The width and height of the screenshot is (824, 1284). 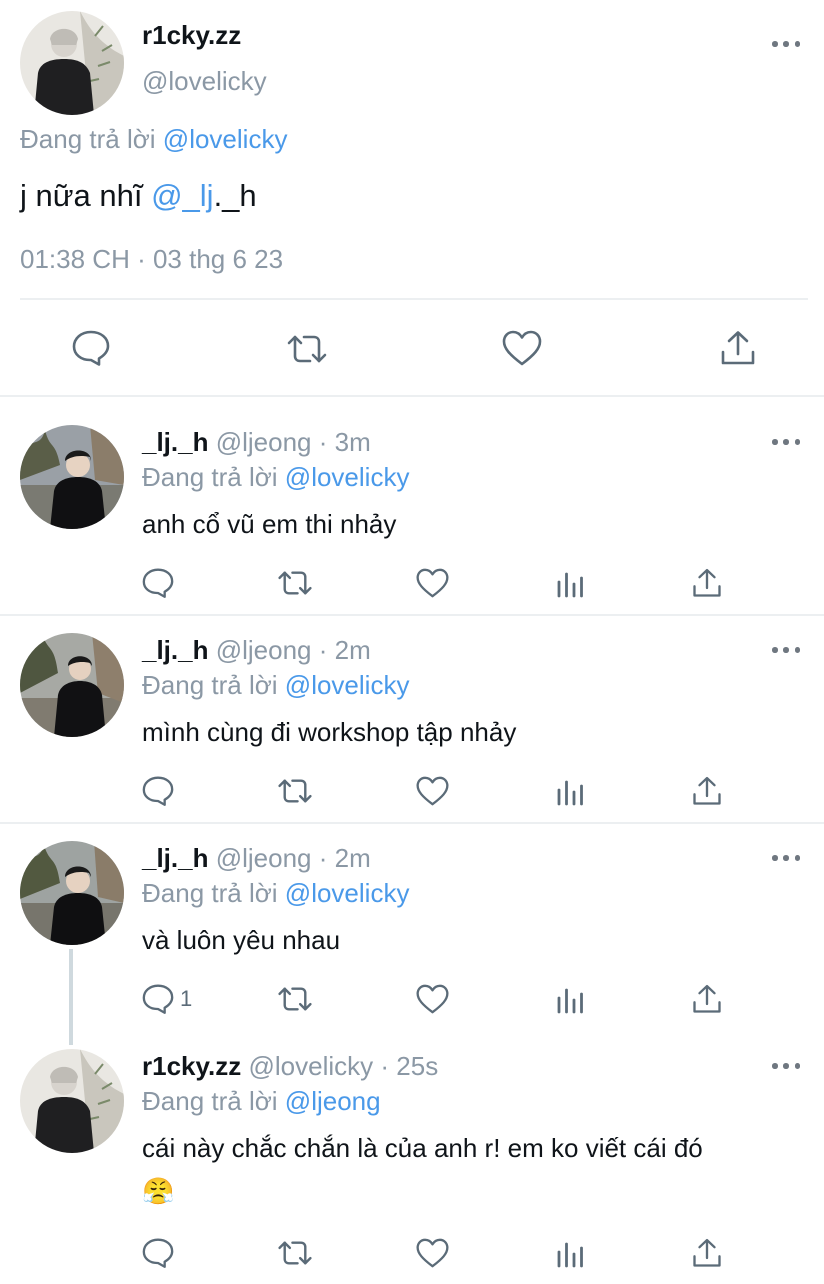 I want to click on timestamp: 01:38 CH · 03 thg 6 23, so click(x=151, y=259).